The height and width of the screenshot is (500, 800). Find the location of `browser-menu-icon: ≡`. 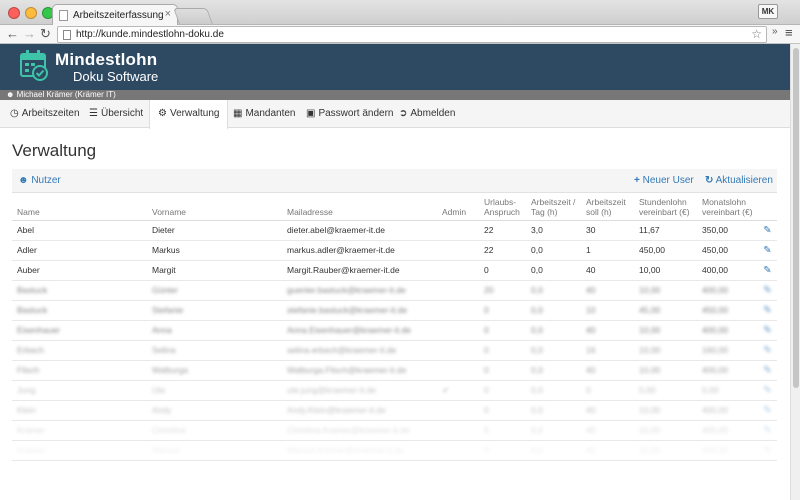

browser-menu-icon: ≡ is located at coordinates (789, 32).